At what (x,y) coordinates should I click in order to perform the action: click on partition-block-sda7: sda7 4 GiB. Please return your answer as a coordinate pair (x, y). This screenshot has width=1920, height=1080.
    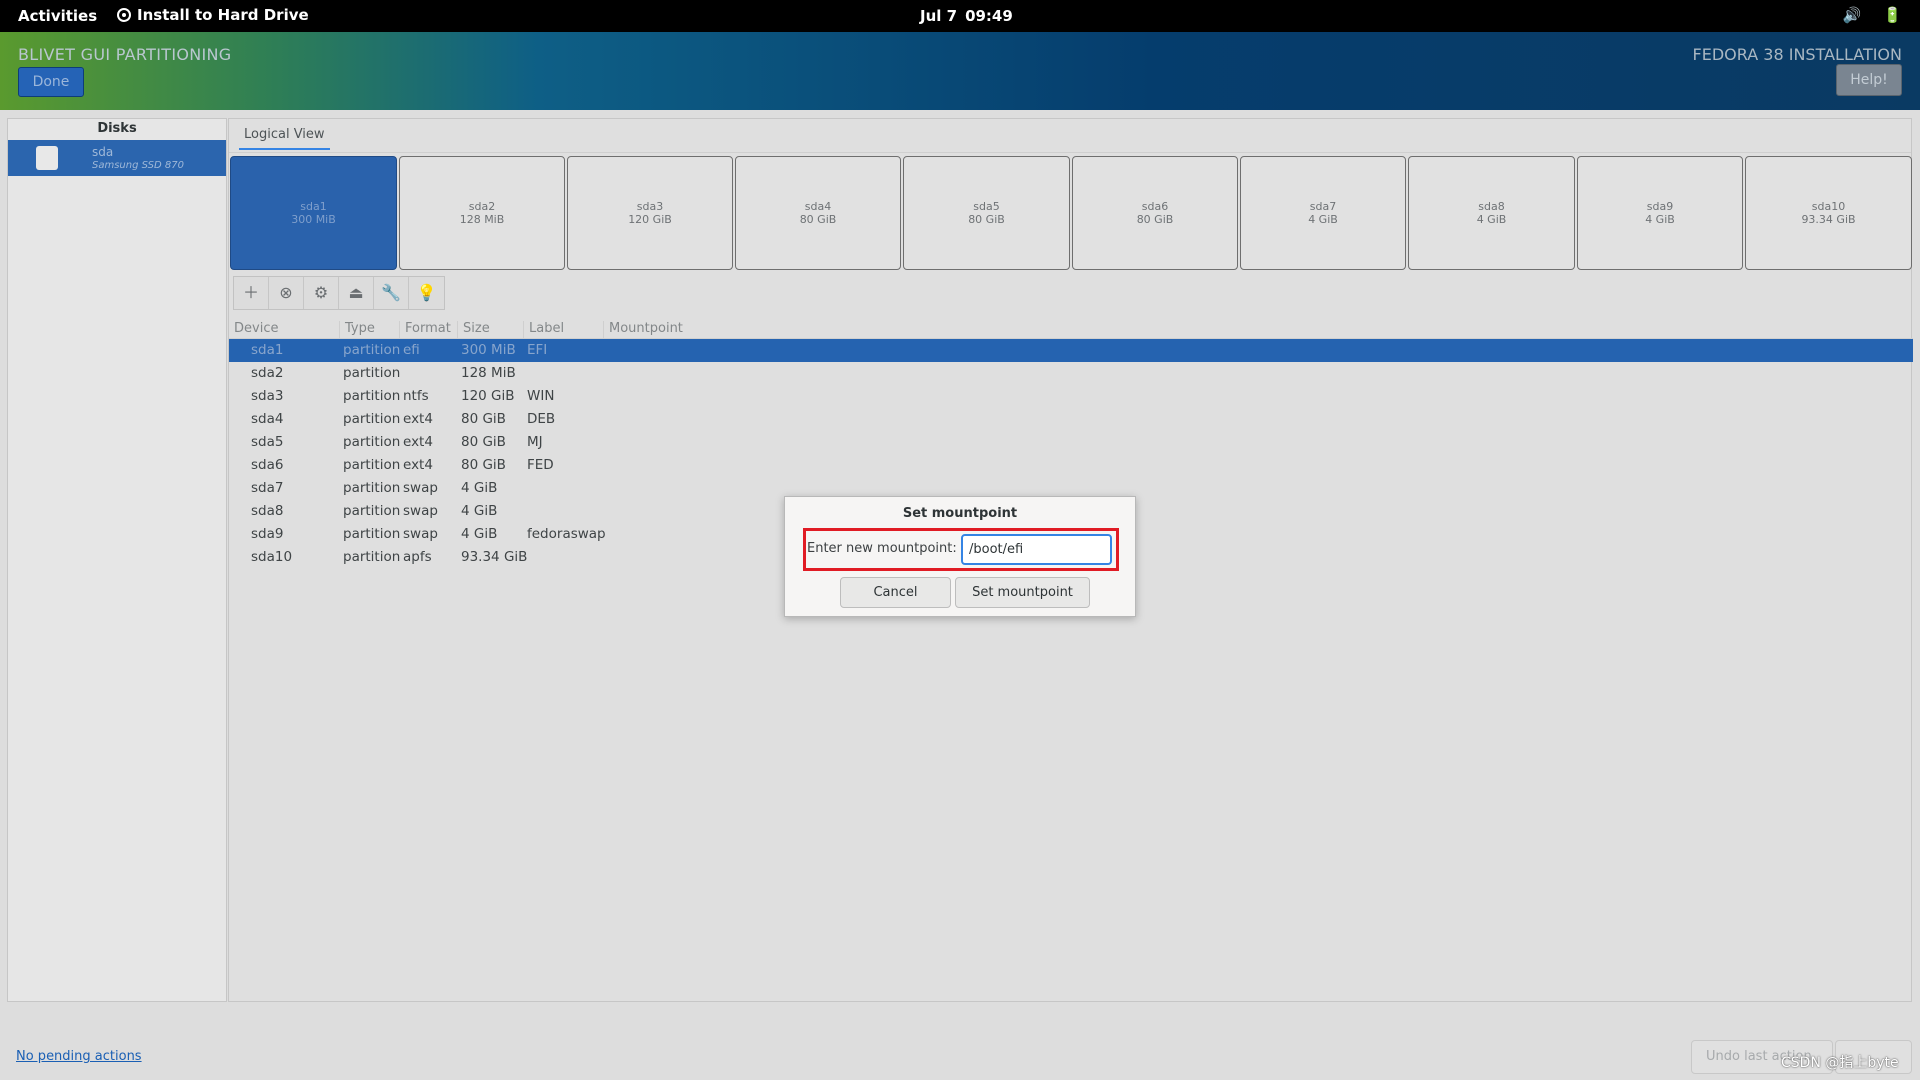
    Looking at the image, I should click on (1323, 213).